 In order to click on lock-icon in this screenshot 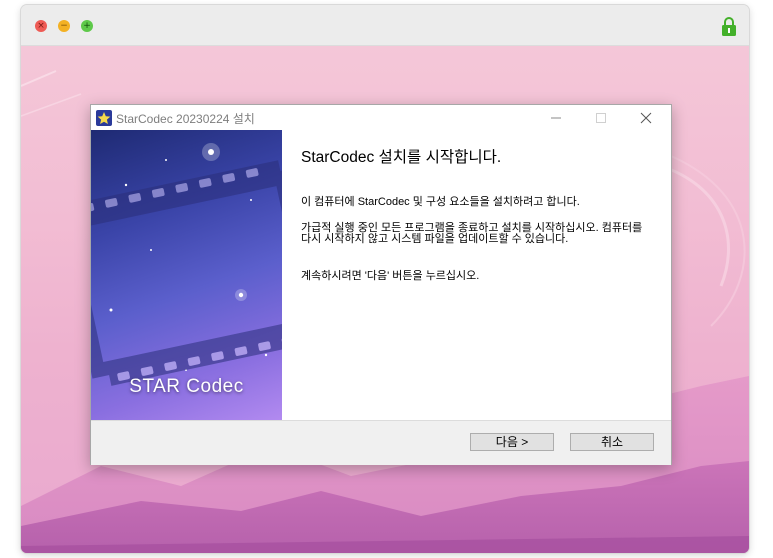, I will do `click(729, 26)`.